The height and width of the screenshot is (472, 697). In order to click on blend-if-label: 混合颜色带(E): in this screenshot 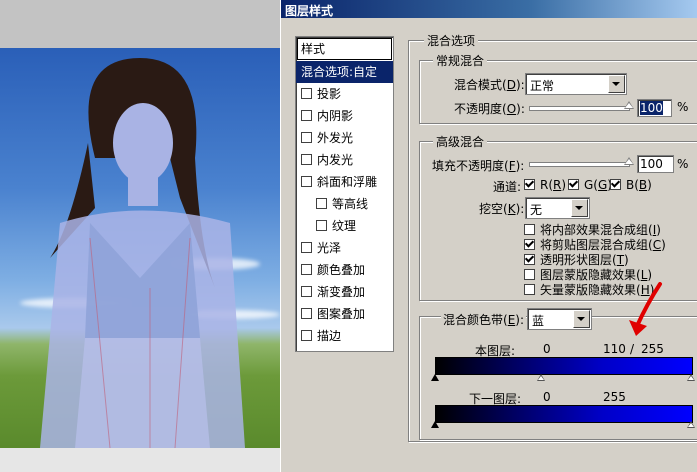, I will do `click(484, 319)`.